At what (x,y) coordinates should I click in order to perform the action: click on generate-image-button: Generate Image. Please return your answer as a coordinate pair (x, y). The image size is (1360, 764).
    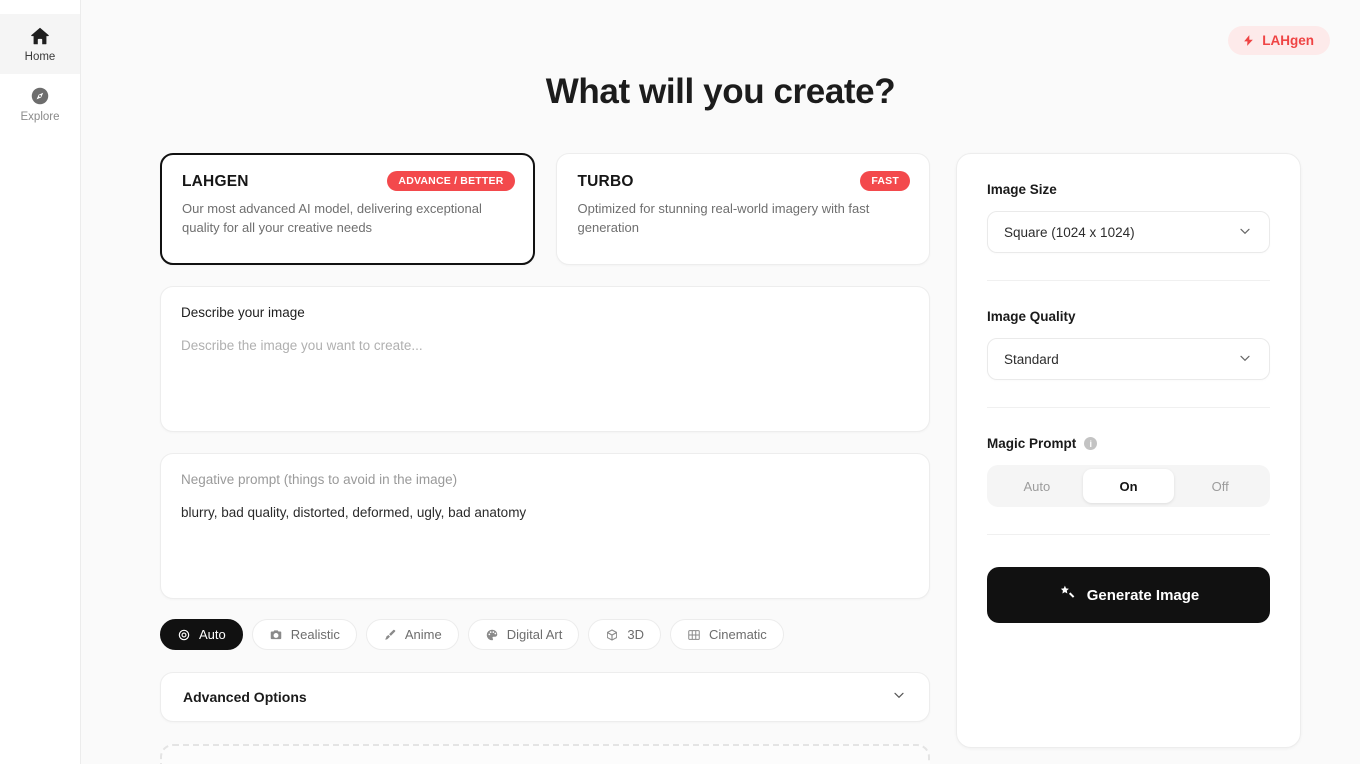
    Looking at the image, I should click on (1128, 595).